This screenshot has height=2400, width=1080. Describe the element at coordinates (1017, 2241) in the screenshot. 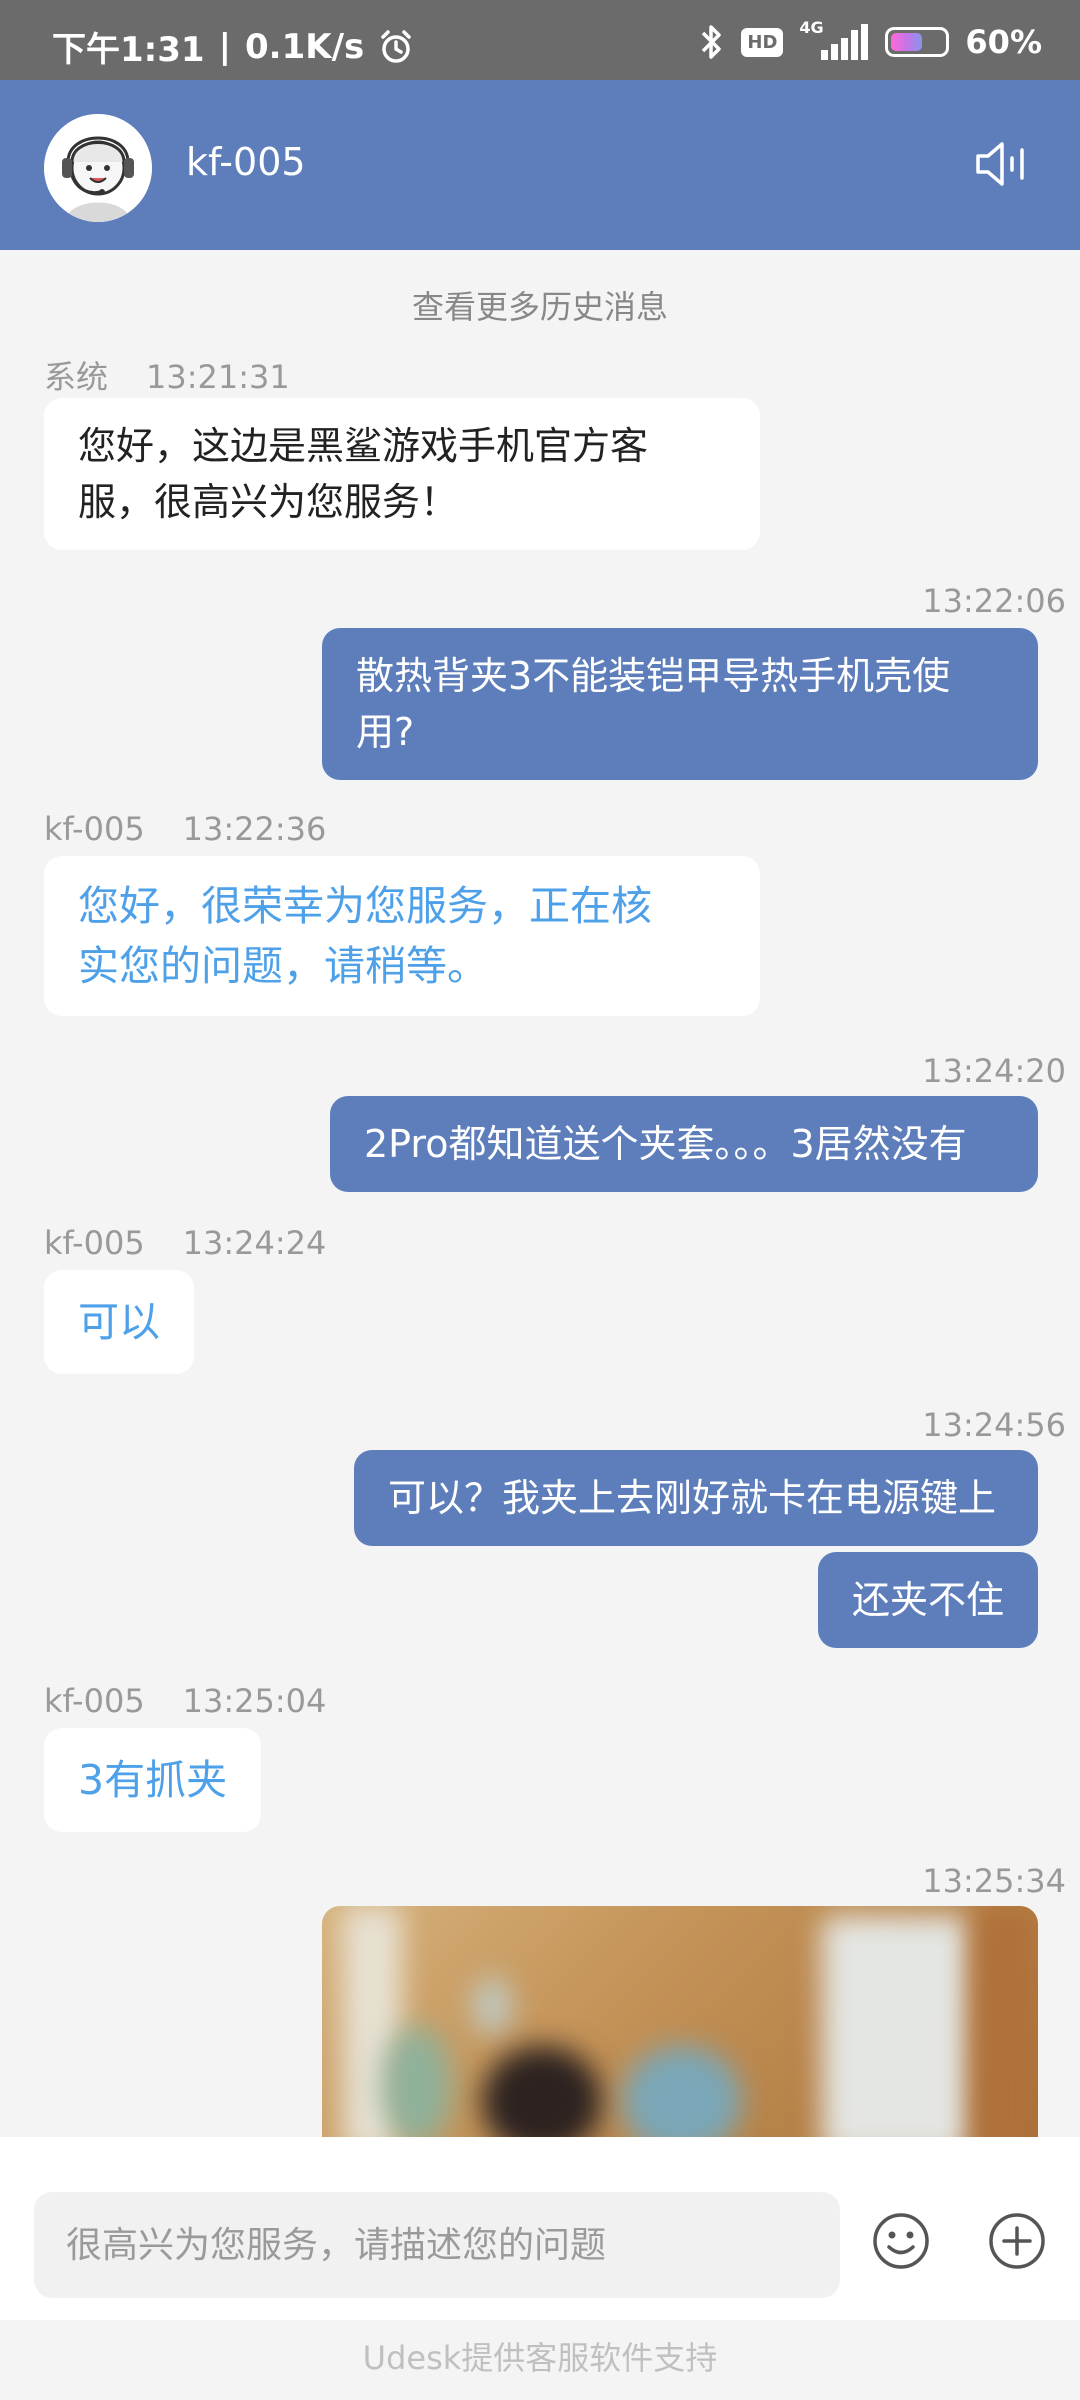

I see `plus-icon` at that location.